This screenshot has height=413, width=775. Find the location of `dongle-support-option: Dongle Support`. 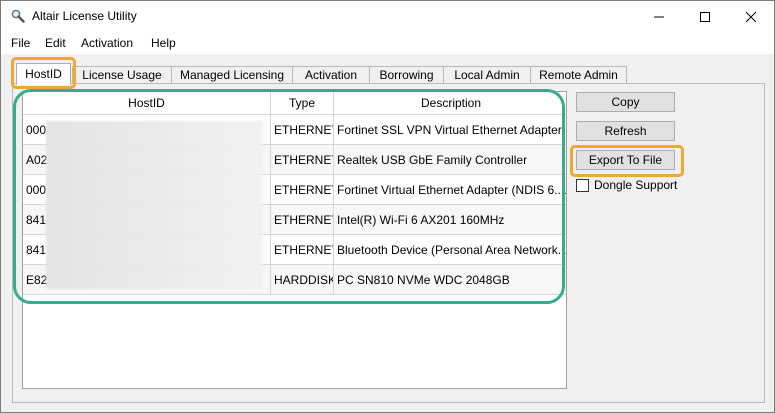

dongle-support-option: Dongle Support is located at coordinates (626, 185).